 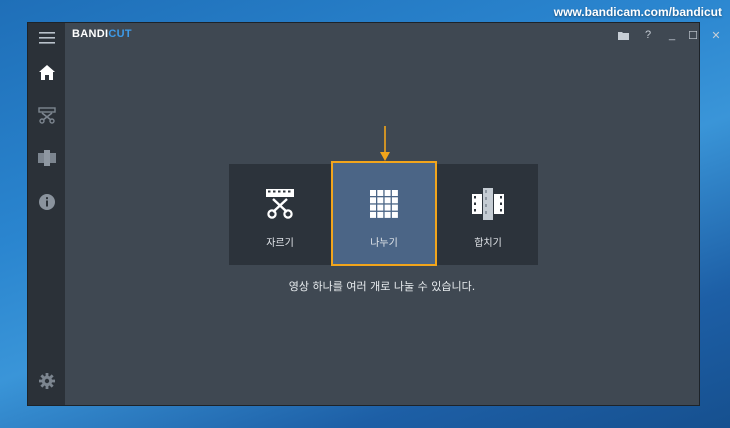 I want to click on sidebar-item-home, so click(x=46, y=72).